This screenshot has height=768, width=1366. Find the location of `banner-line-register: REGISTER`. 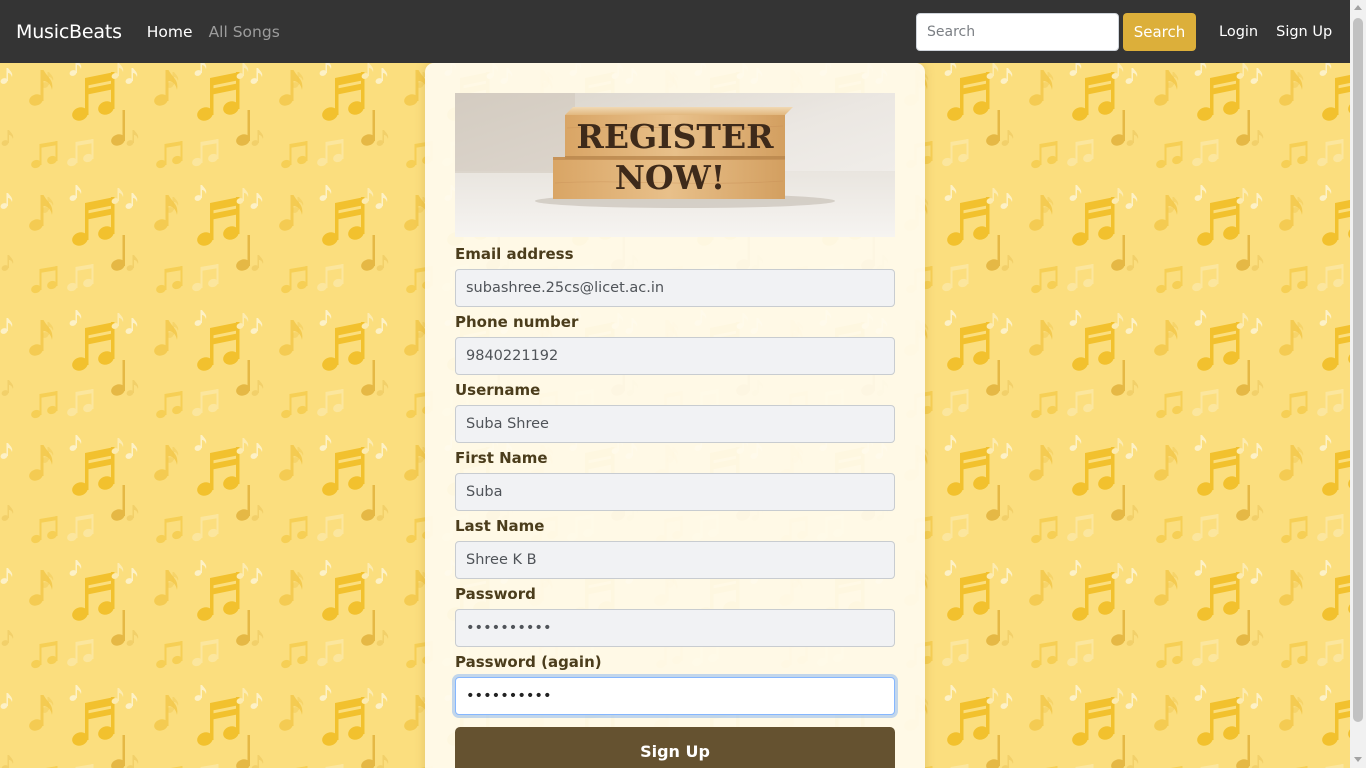

banner-line-register: REGISTER is located at coordinates (675, 136).